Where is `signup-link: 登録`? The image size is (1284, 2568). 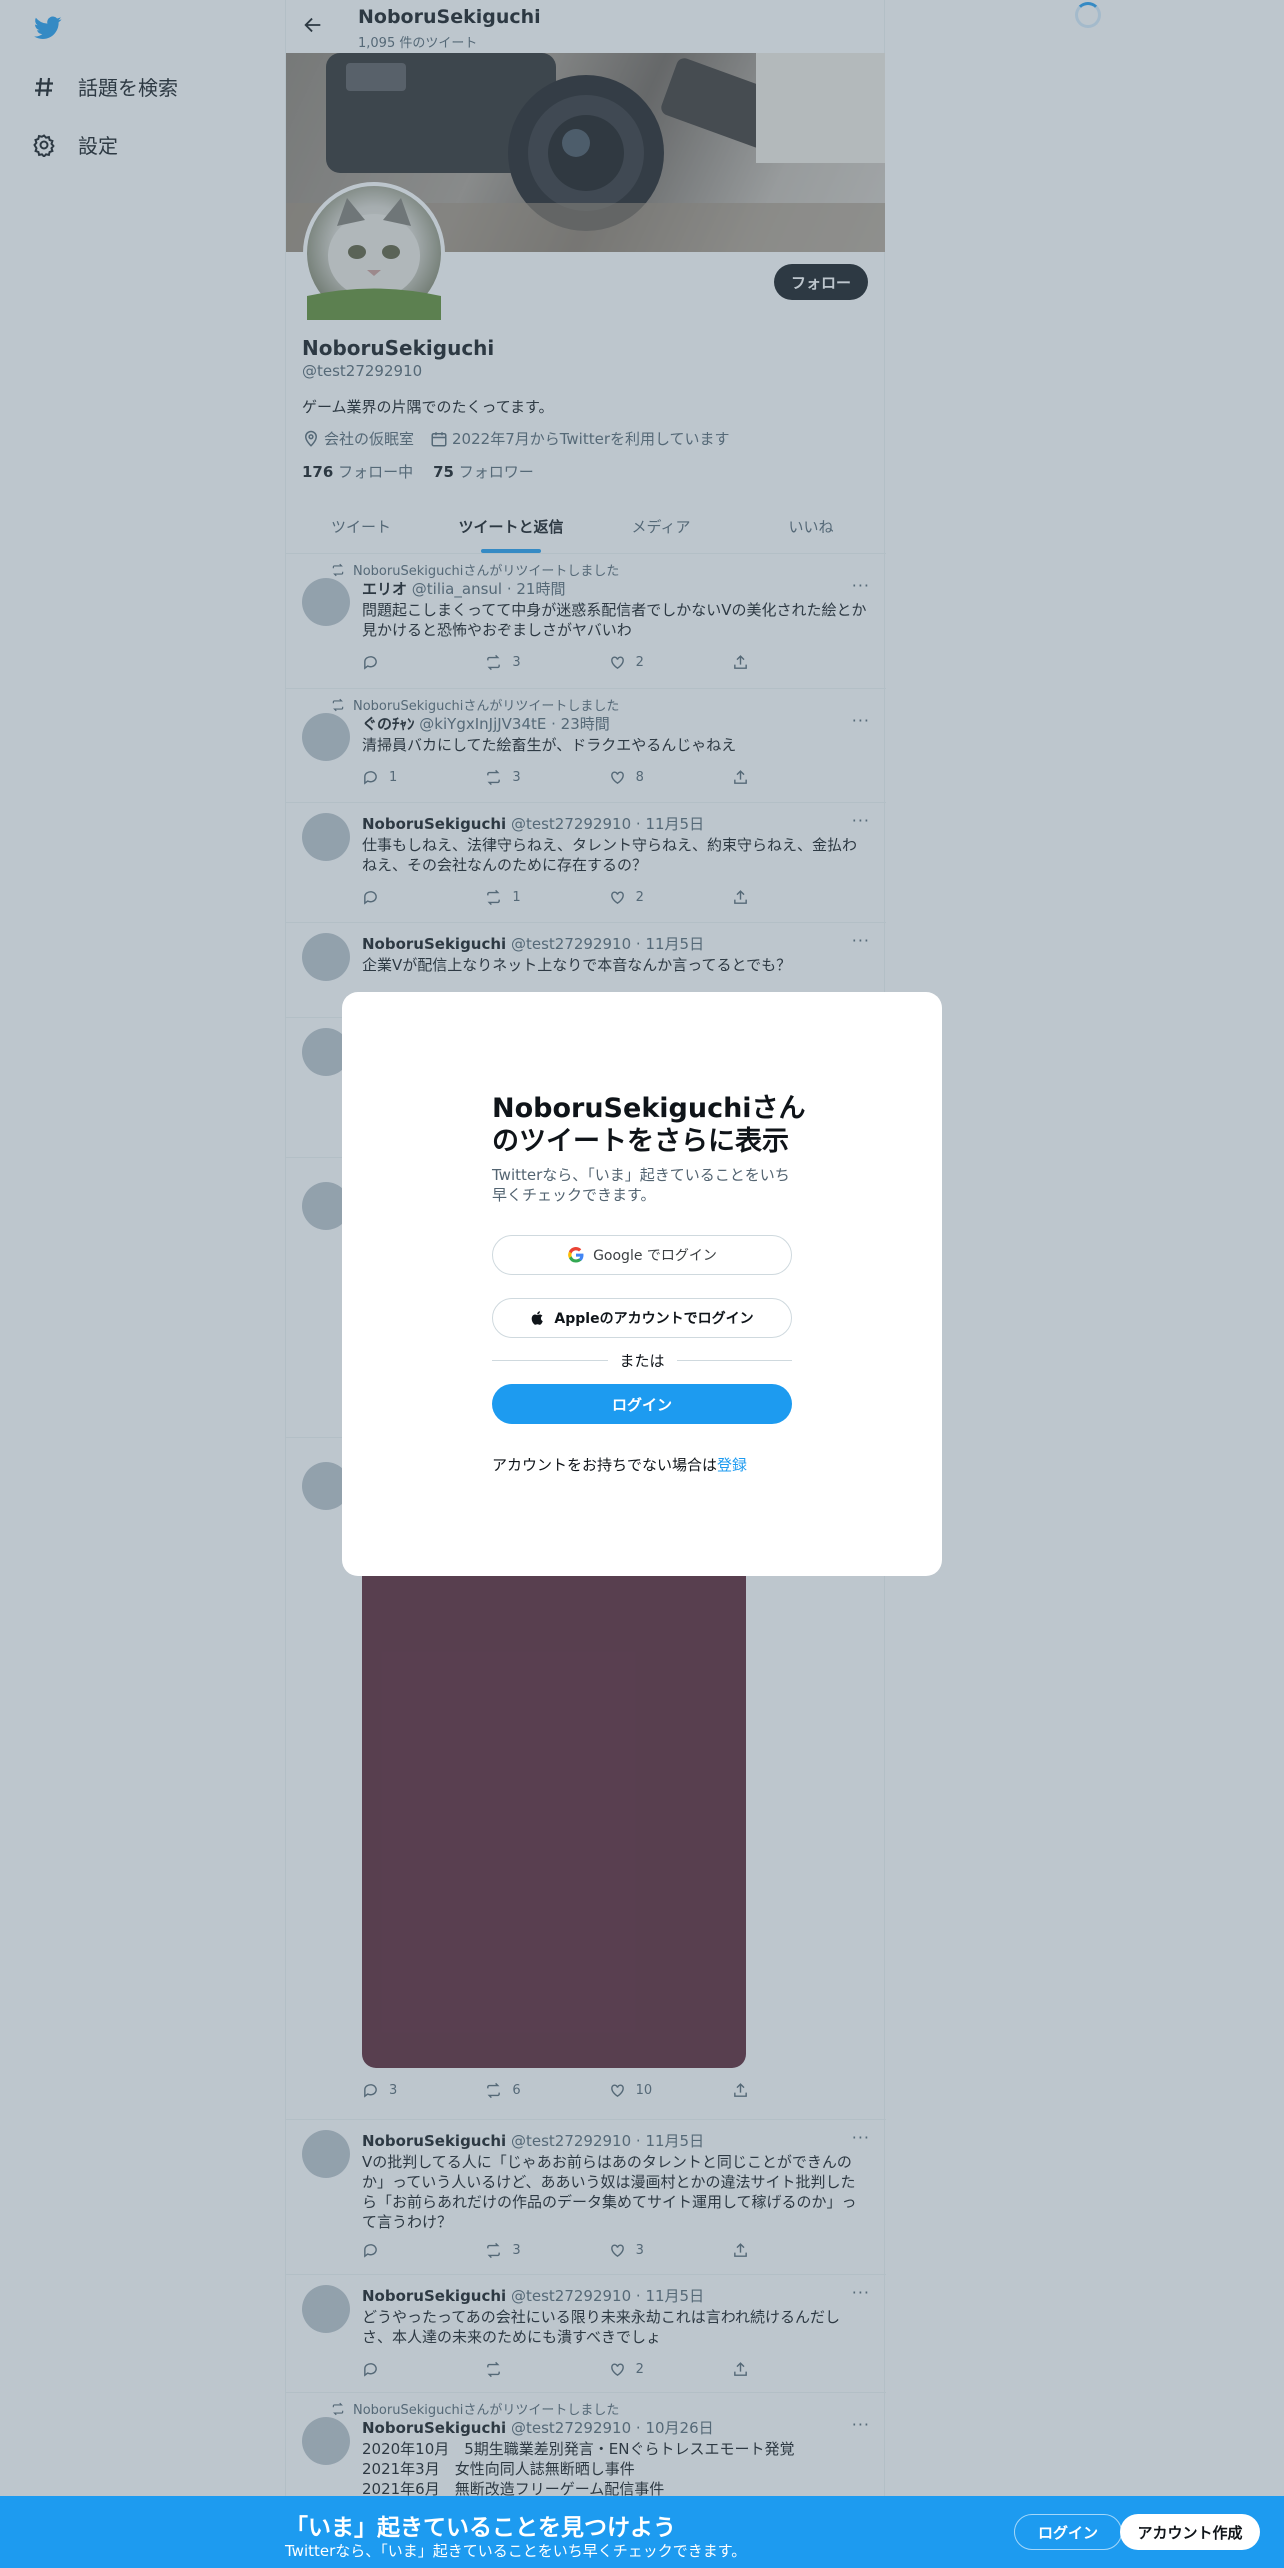 signup-link: 登録 is located at coordinates (732, 1465).